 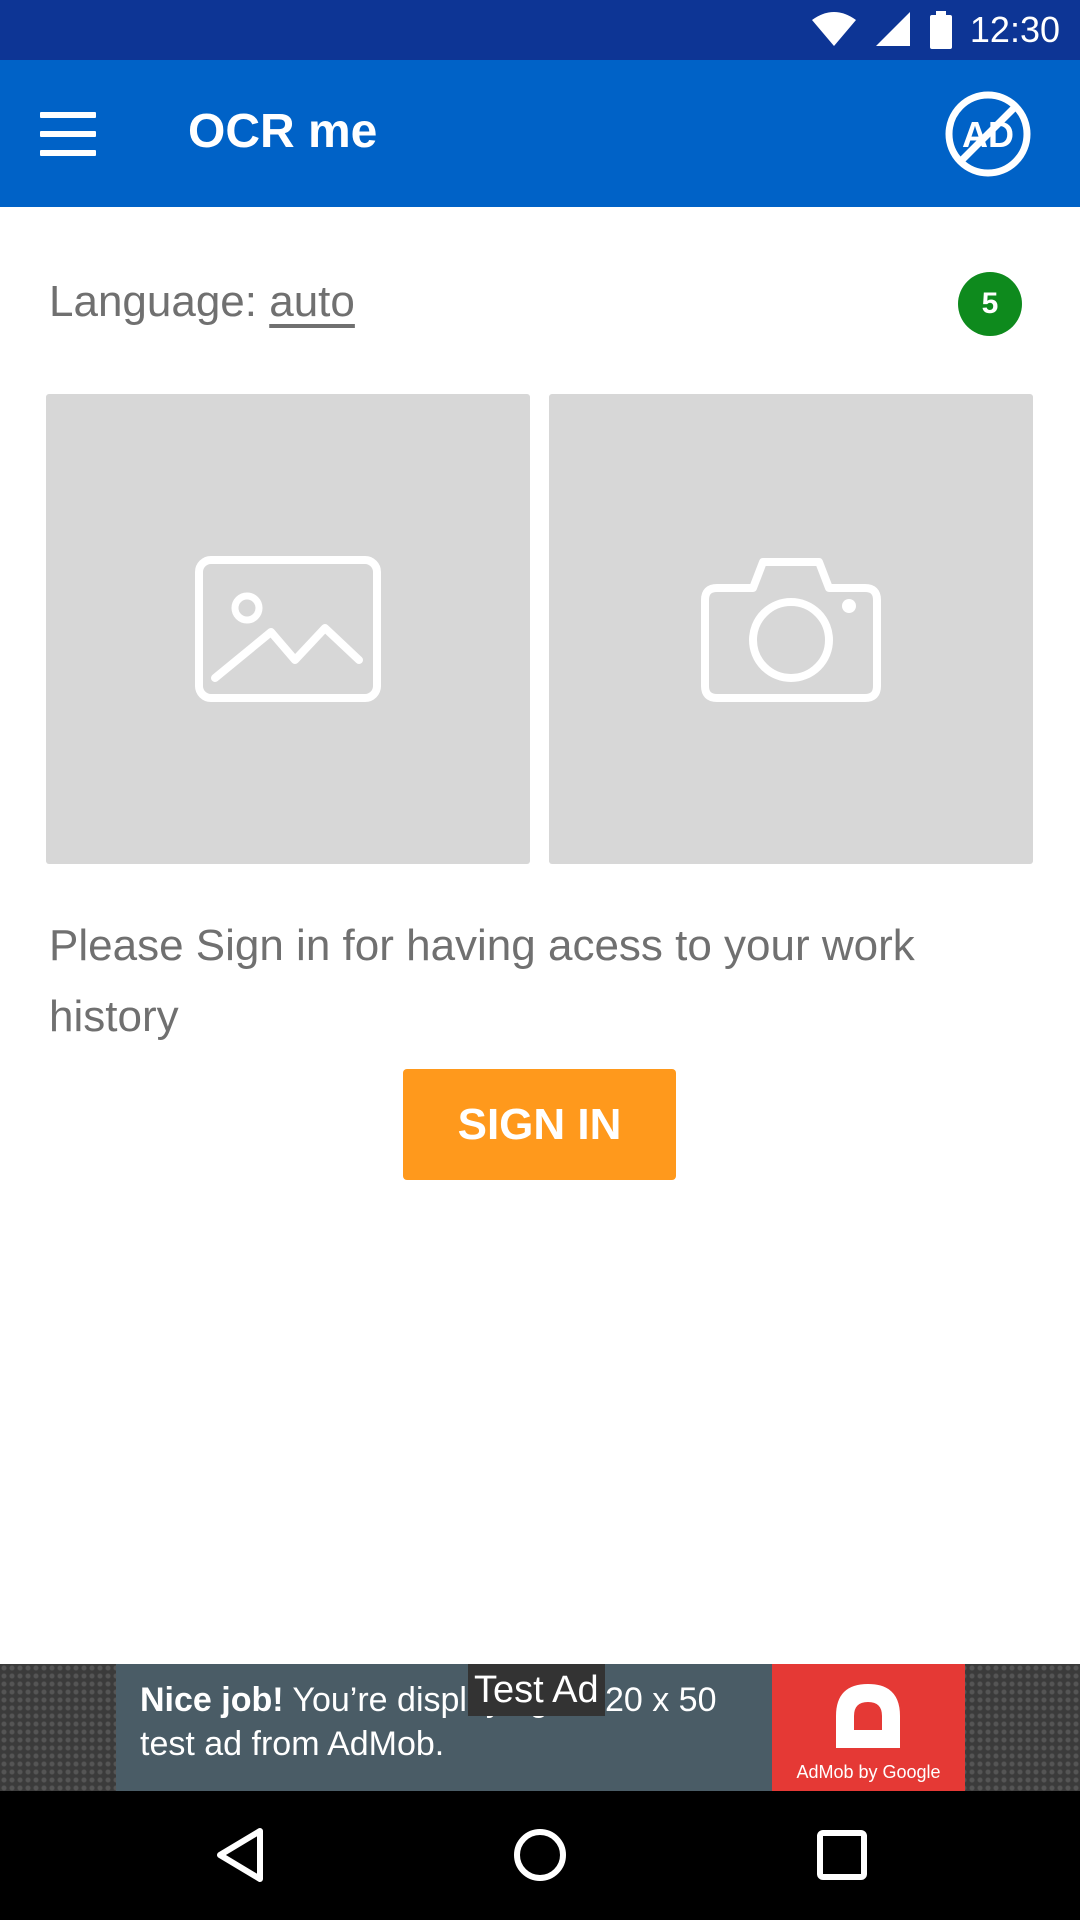 What do you see at coordinates (540, 133) in the screenshot?
I see `app-bar: OCR me AD` at bounding box center [540, 133].